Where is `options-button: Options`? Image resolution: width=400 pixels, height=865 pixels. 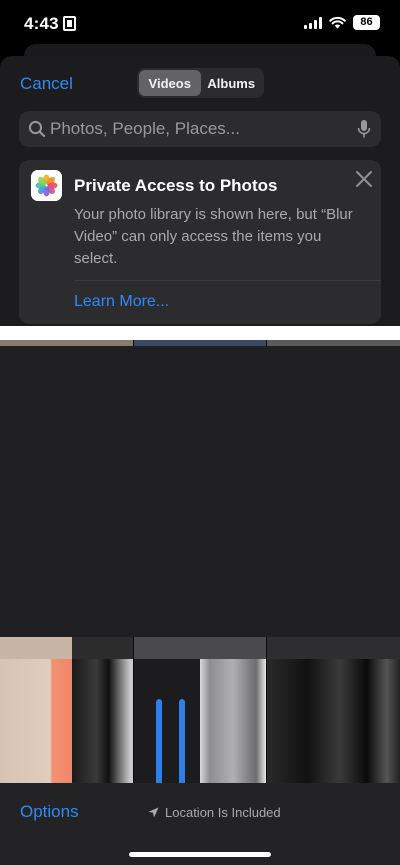 options-button: Options is located at coordinates (49, 812).